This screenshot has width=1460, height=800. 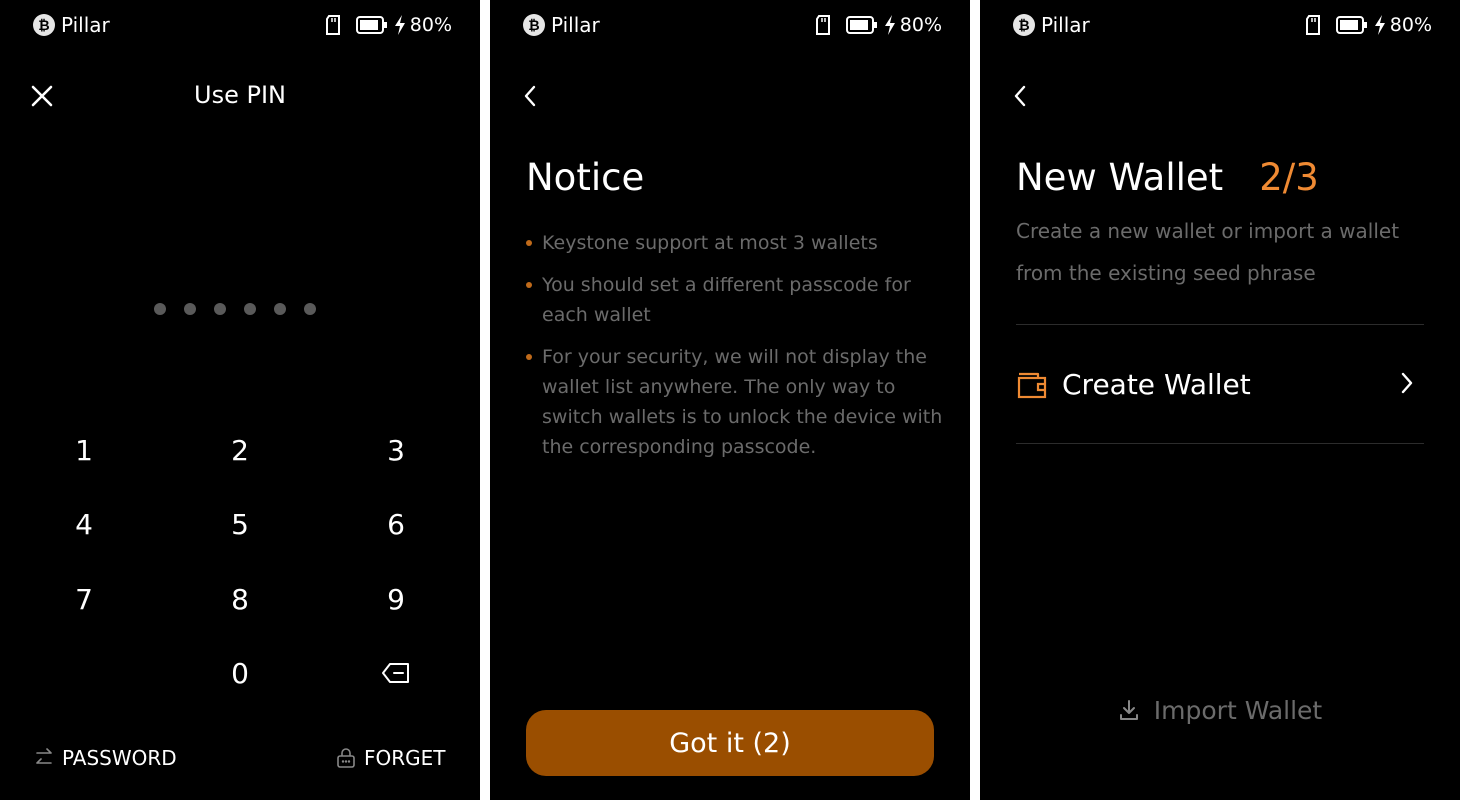 What do you see at coordinates (710, 243) in the screenshot?
I see `notice-text: Keystone support at most 3 wallets` at bounding box center [710, 243].